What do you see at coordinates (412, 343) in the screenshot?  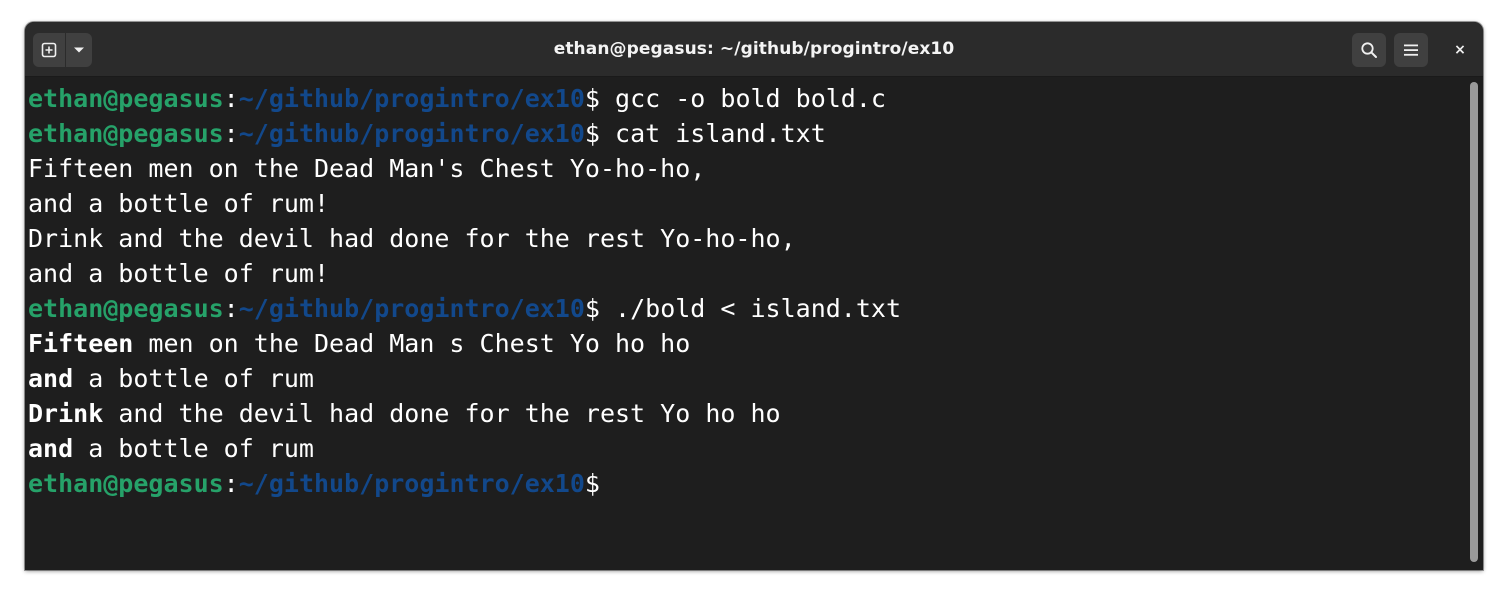 I see `output-text: men on the Dead Man s Chest Yo ho ho` at bounding box center [412, 343].